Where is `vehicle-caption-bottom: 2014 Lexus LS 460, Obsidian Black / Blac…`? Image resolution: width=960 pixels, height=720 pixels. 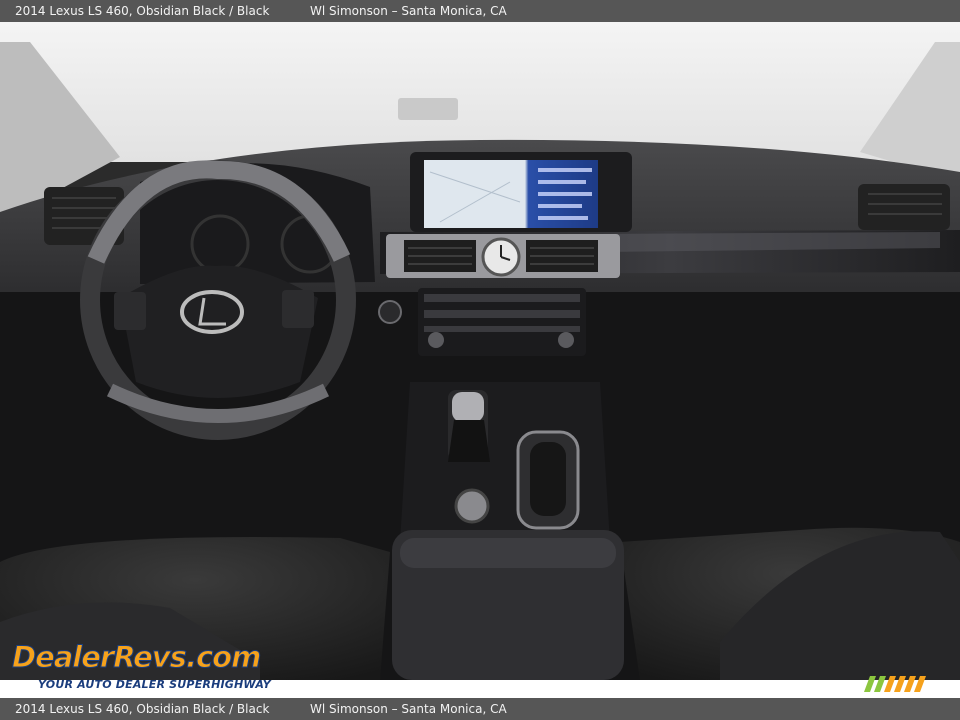 vehicle-caption-bottom: 2014 Lexus LS 460, Obsidian Black / Blac… is located at coordinates (142, 709).